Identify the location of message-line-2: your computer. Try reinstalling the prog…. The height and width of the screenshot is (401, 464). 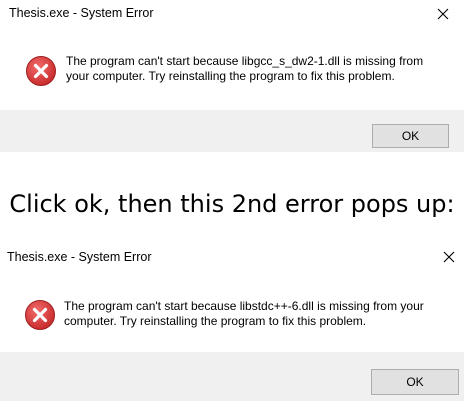
(230, 76).